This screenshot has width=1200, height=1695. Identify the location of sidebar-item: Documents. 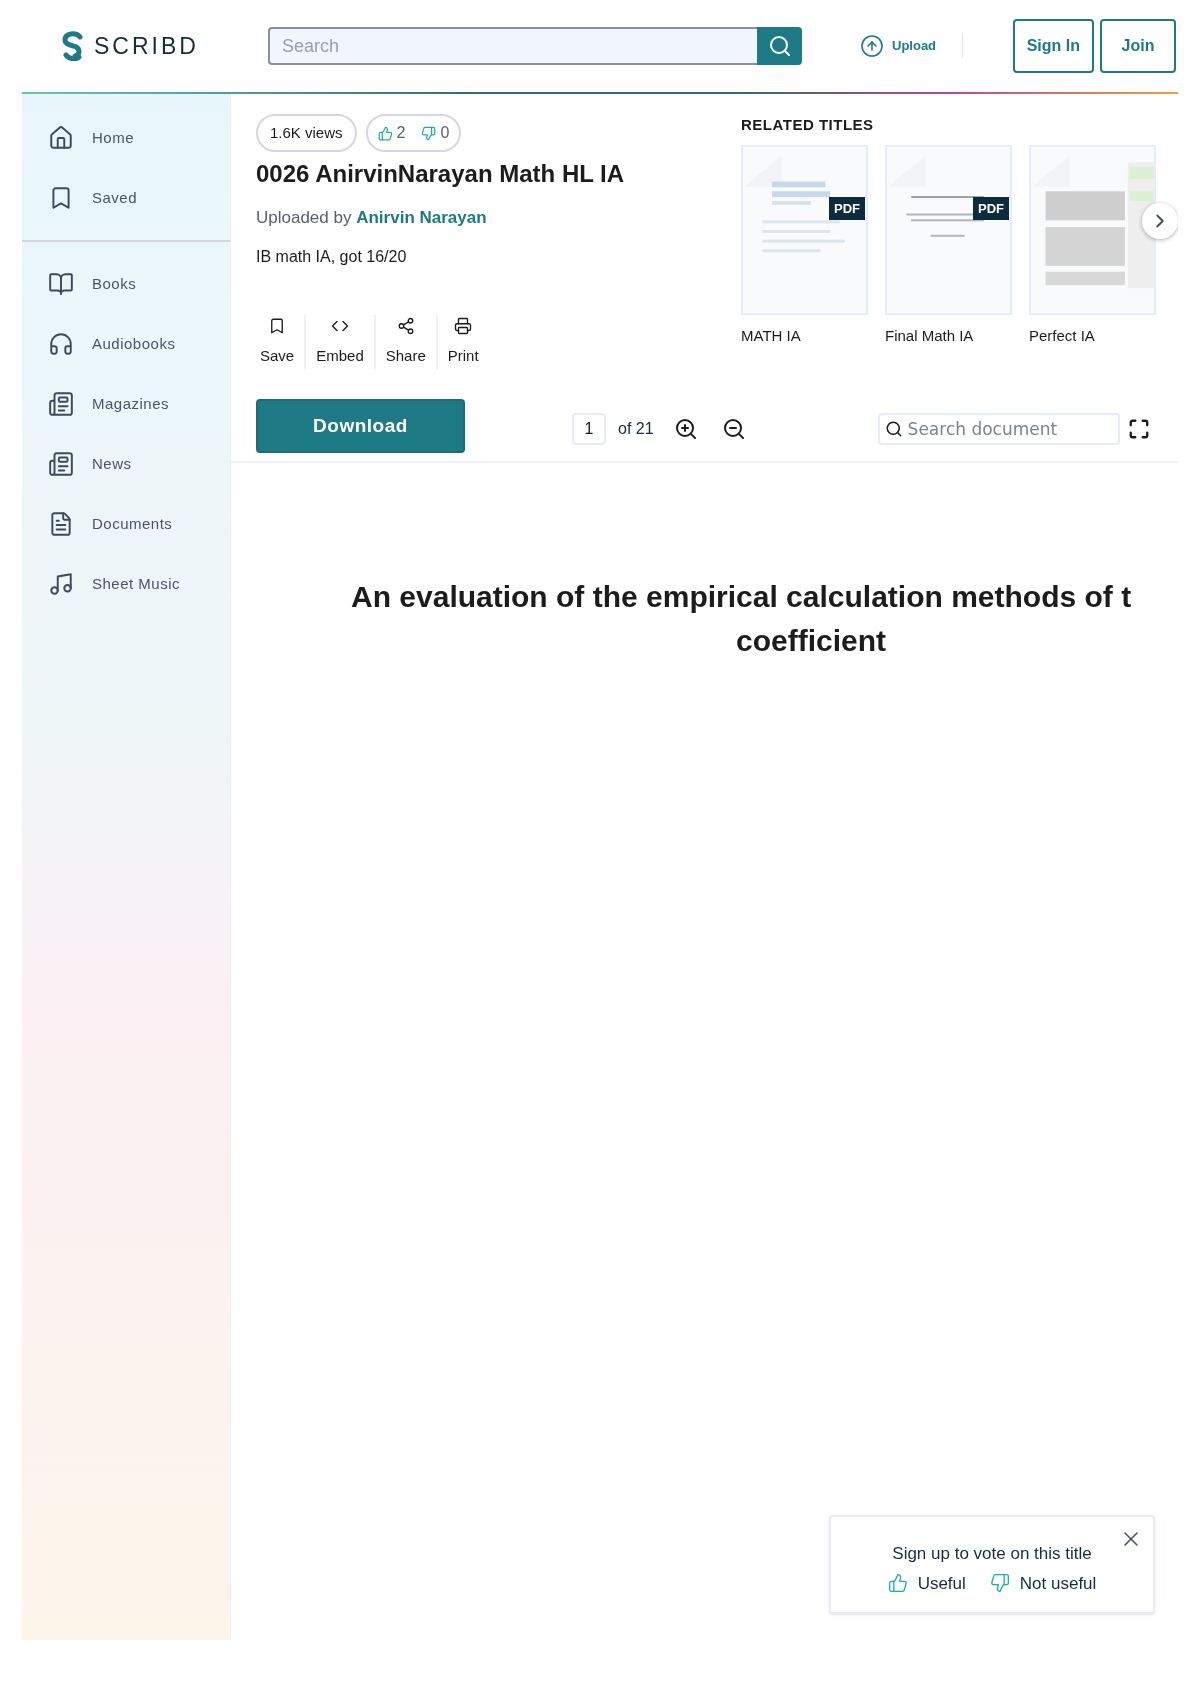
(126, 524).